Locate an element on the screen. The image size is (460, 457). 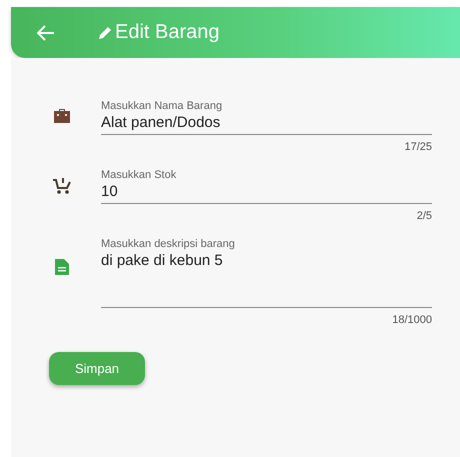
document-icon is located at coordinates (62, 267).